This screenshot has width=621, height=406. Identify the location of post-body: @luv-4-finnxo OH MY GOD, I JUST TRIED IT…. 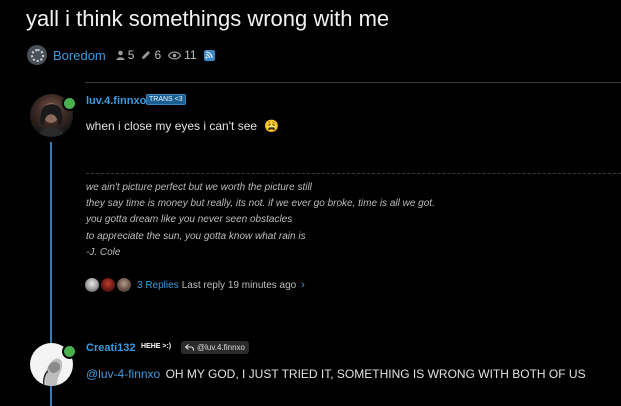
(336, 374).